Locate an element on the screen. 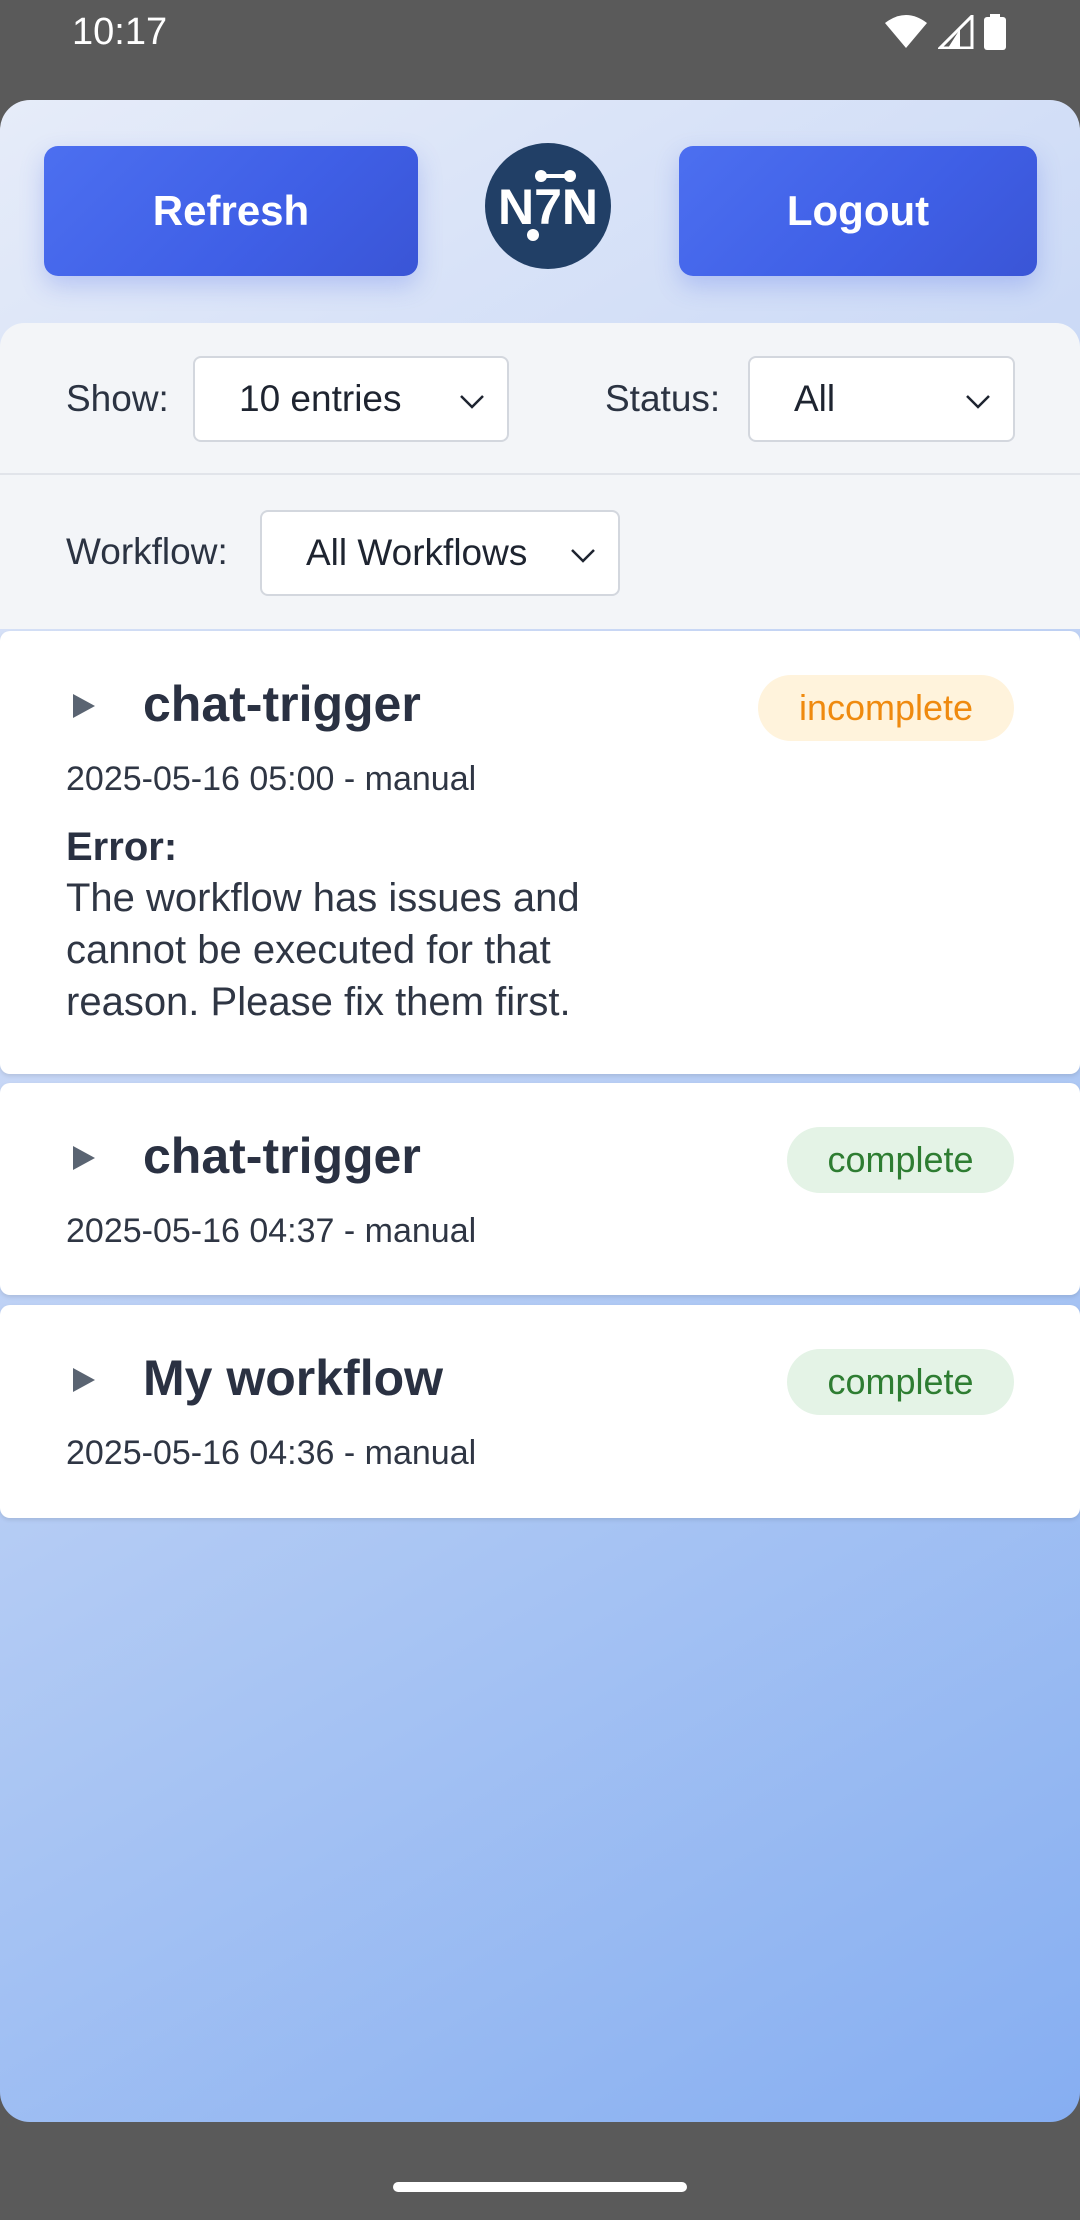  error-label: Error: is located at coordinates (122, 847).